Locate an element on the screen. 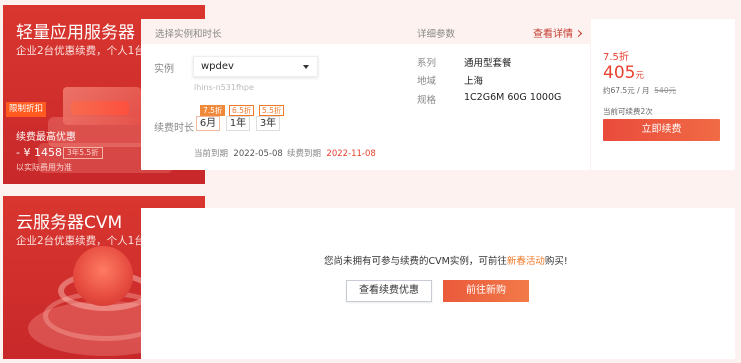 The height and width of the screenshot is (363, 741). cvm-empty-message: 您尚未拥有可参与续费的CVM实例，可前往新春活动购买! is located at coordinates (446, 260).